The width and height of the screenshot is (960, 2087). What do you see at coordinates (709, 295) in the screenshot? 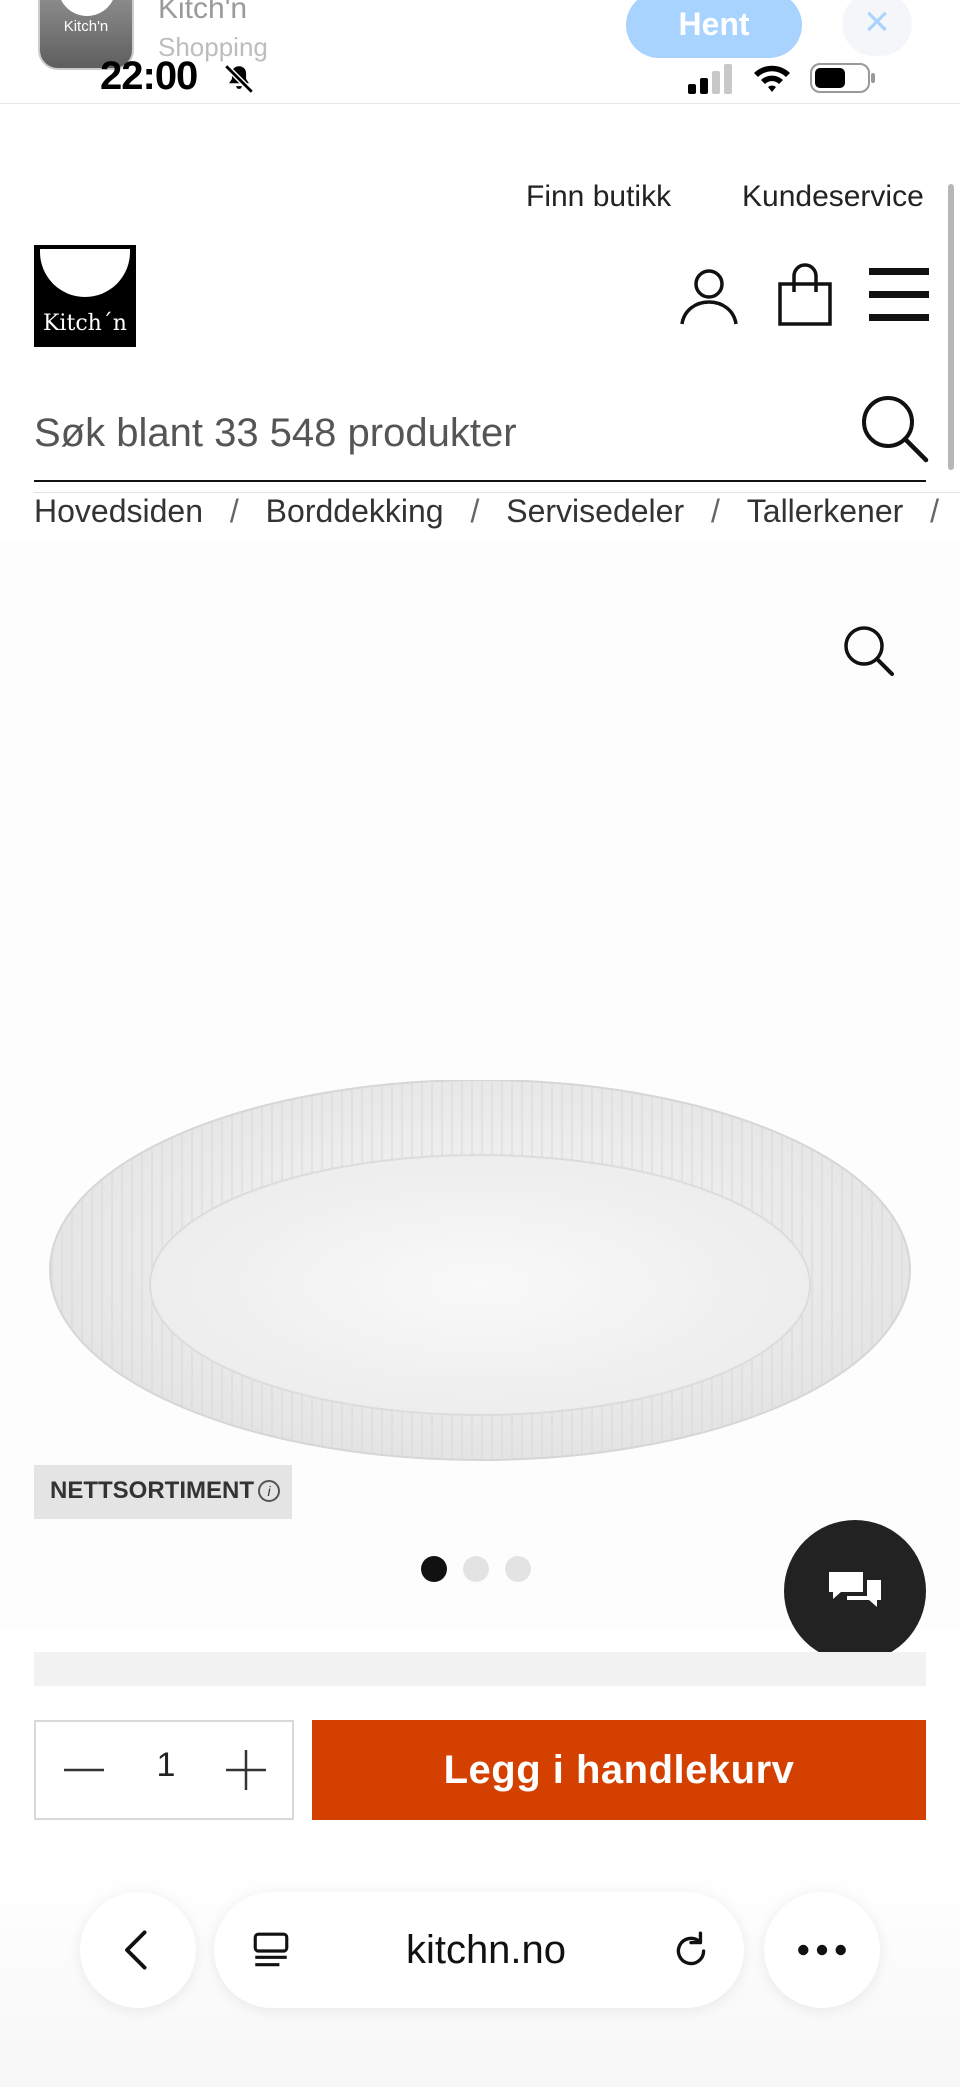
I see `account-icon` at bounding box center [709, 295].